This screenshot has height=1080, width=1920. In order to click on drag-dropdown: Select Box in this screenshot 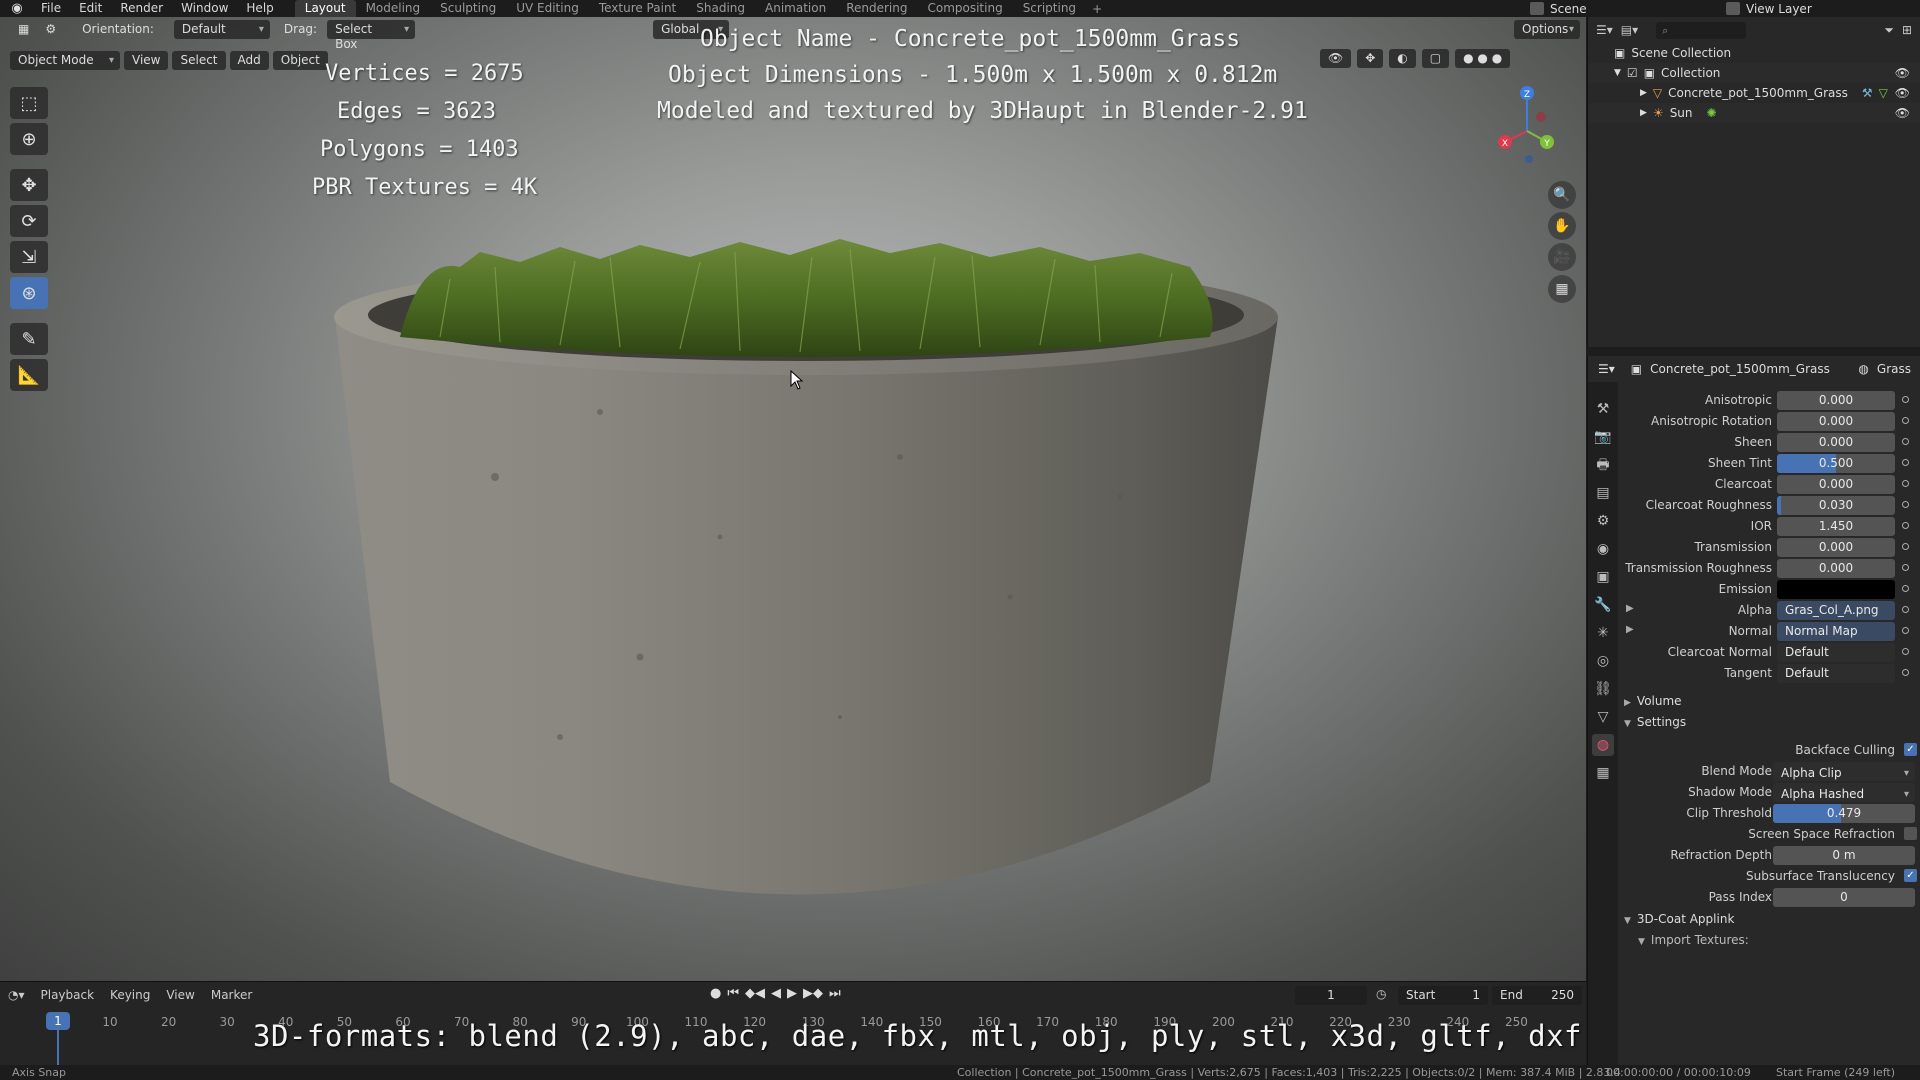, I will do `click(371, 35)`.